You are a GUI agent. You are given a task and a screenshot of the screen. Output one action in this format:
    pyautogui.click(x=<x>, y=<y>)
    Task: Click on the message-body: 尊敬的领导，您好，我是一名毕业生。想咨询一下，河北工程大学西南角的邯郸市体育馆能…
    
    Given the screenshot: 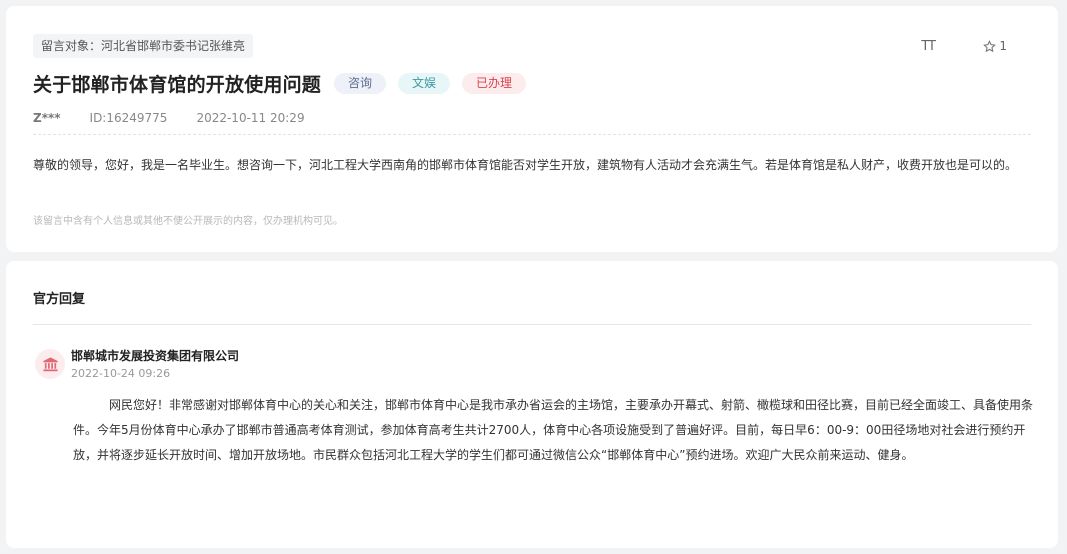 What is the action you would take?
    pyautogui.click(x=525, y=165)
    